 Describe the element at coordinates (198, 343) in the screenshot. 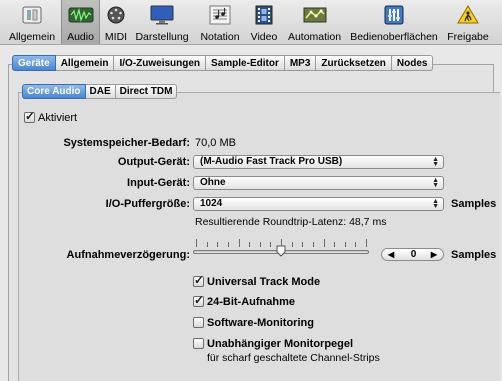

I see `independent-monitor-level-checkbox` at that location.